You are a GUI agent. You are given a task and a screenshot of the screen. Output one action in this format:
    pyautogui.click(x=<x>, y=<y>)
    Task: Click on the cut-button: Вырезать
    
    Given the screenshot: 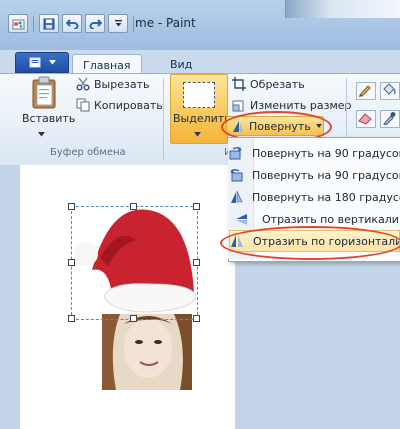 What is the action you would take?
    pyautogui.click(x=112, y=84)
    